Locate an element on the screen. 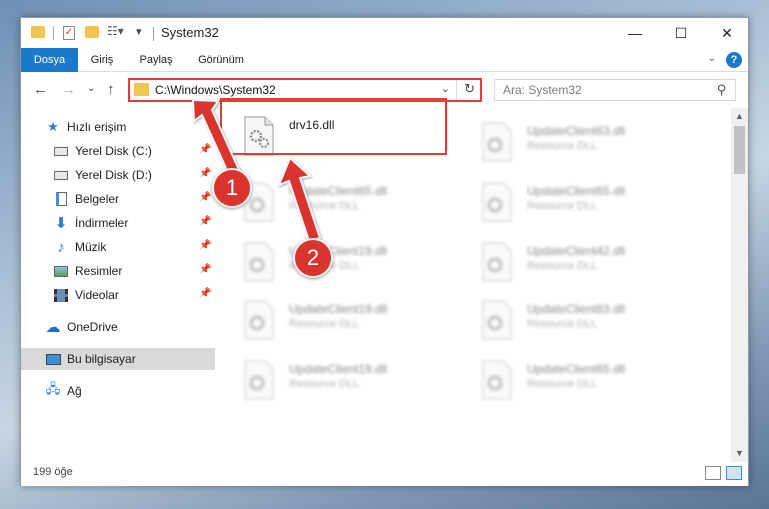  sidebar-item-label: Müzik is located at coordinates (91, 247).